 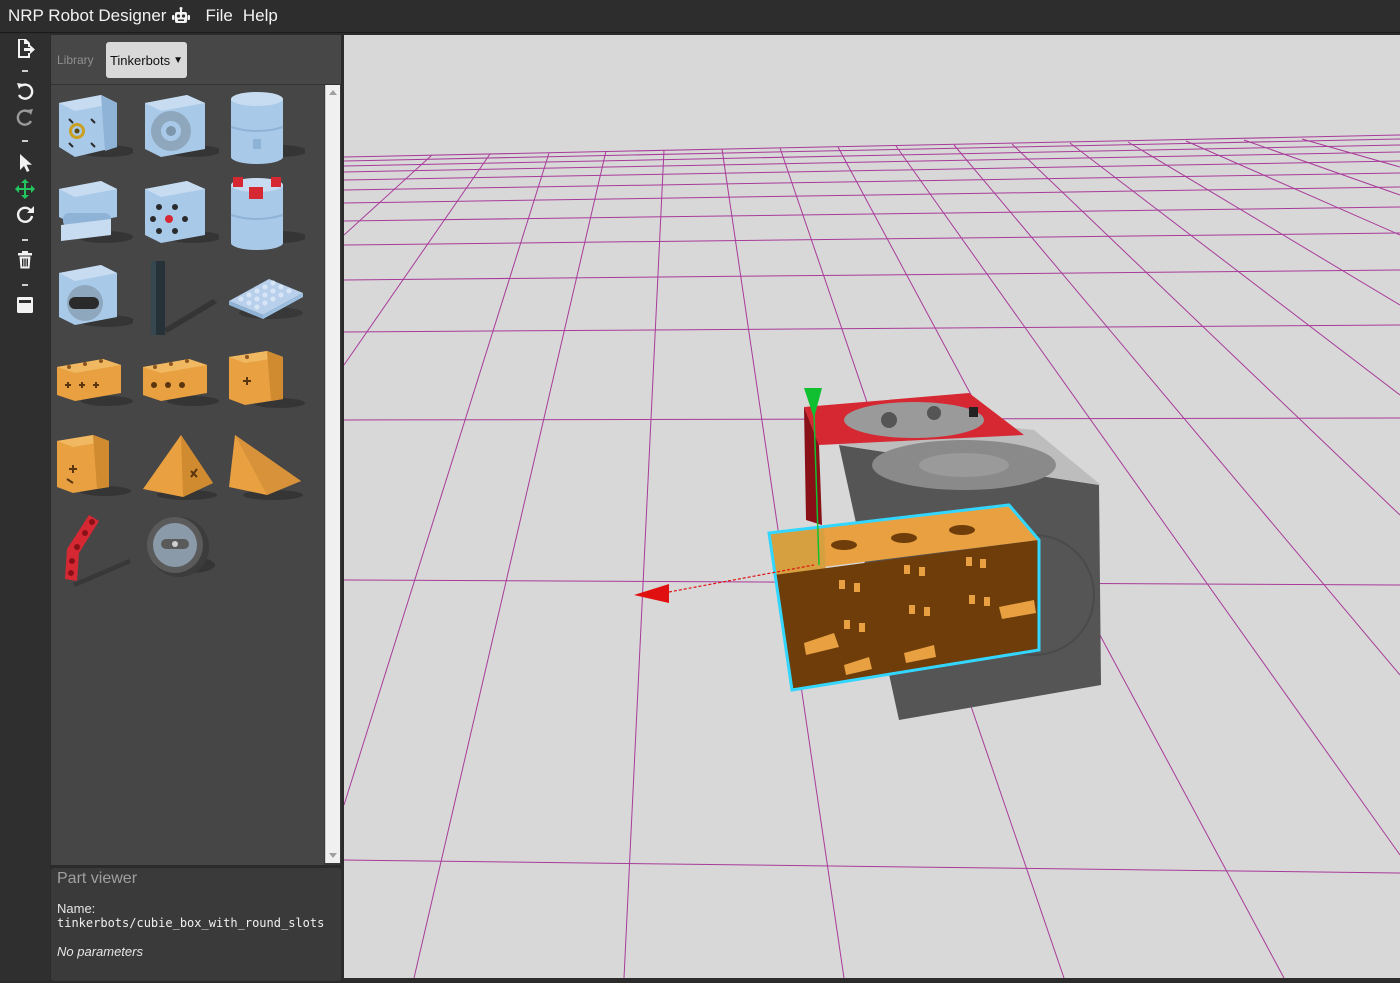 I want to click on library-label: Library, so click(x=75, y=60).